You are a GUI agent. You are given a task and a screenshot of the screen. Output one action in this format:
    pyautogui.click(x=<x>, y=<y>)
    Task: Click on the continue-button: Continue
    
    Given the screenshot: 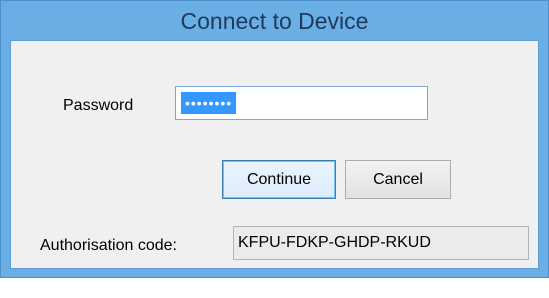 What is the action you would take?
    pyautogui.click(x=279, y=179)
    